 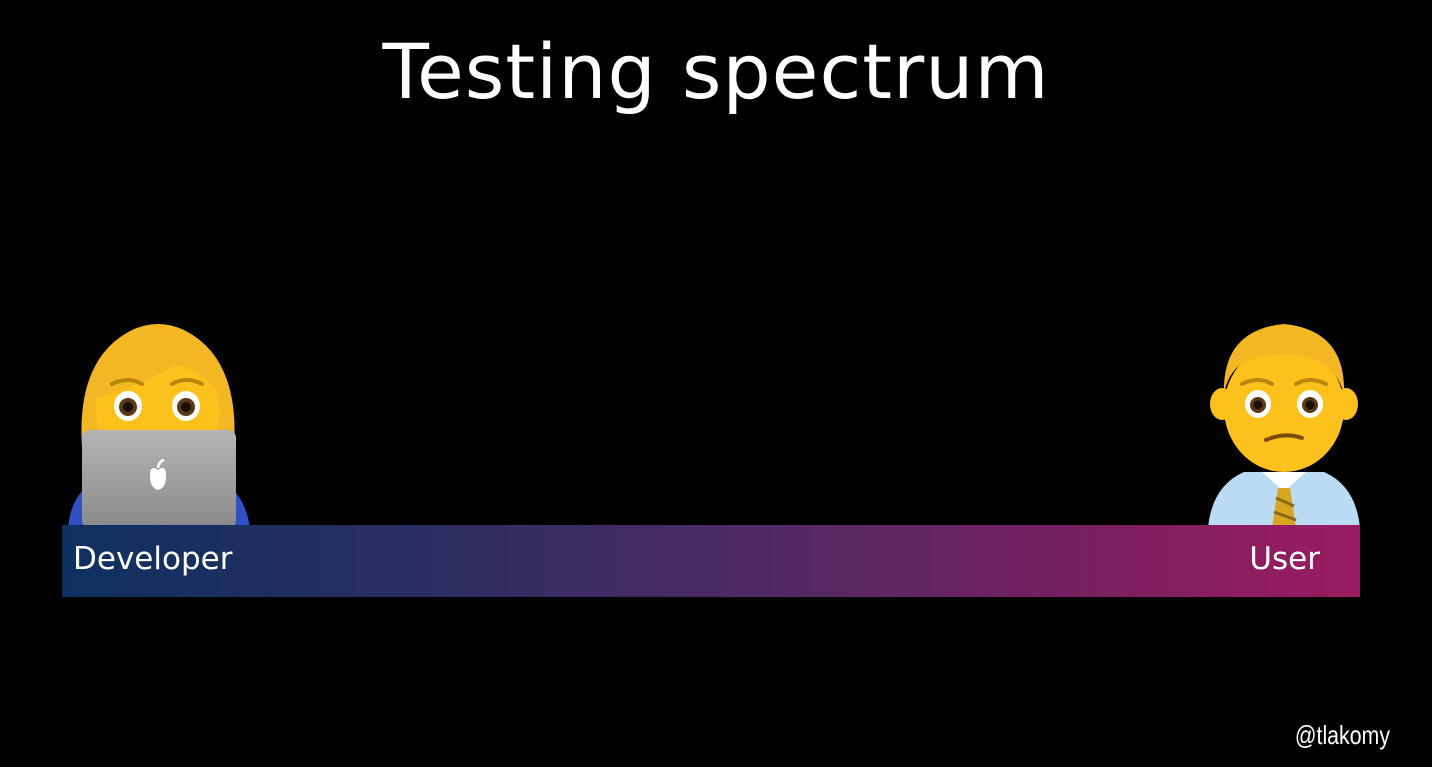 I want to click on author-handle: @tlakomy, so click(x=1342, y=735).